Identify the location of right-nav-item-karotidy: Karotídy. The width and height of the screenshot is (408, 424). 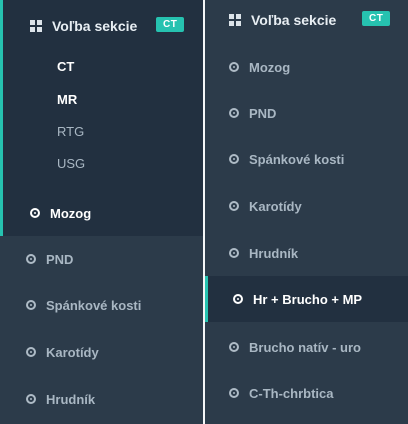
(306, 206).